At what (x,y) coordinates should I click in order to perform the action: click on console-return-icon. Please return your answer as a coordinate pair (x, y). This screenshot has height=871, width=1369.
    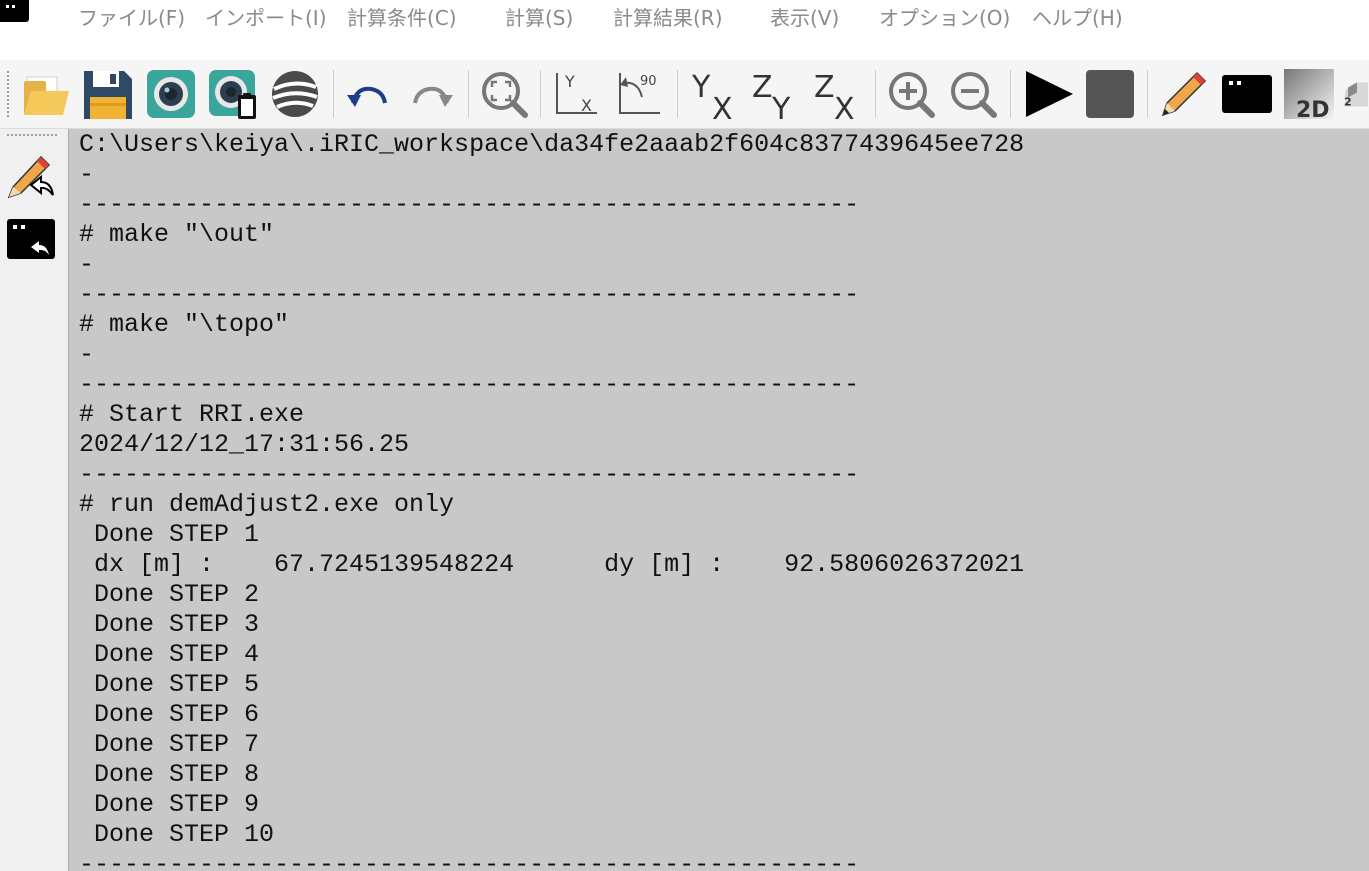
    Looking at the image, I should click on (31, 239).